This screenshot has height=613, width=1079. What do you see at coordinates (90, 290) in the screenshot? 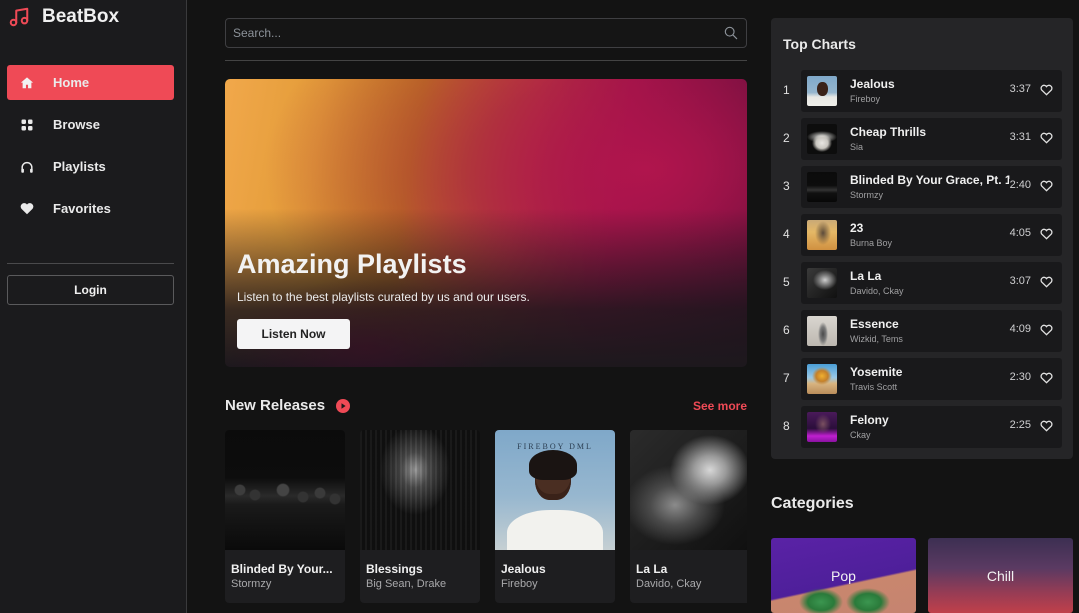
I see `login-button: Login` at bounding box center [90, 290].